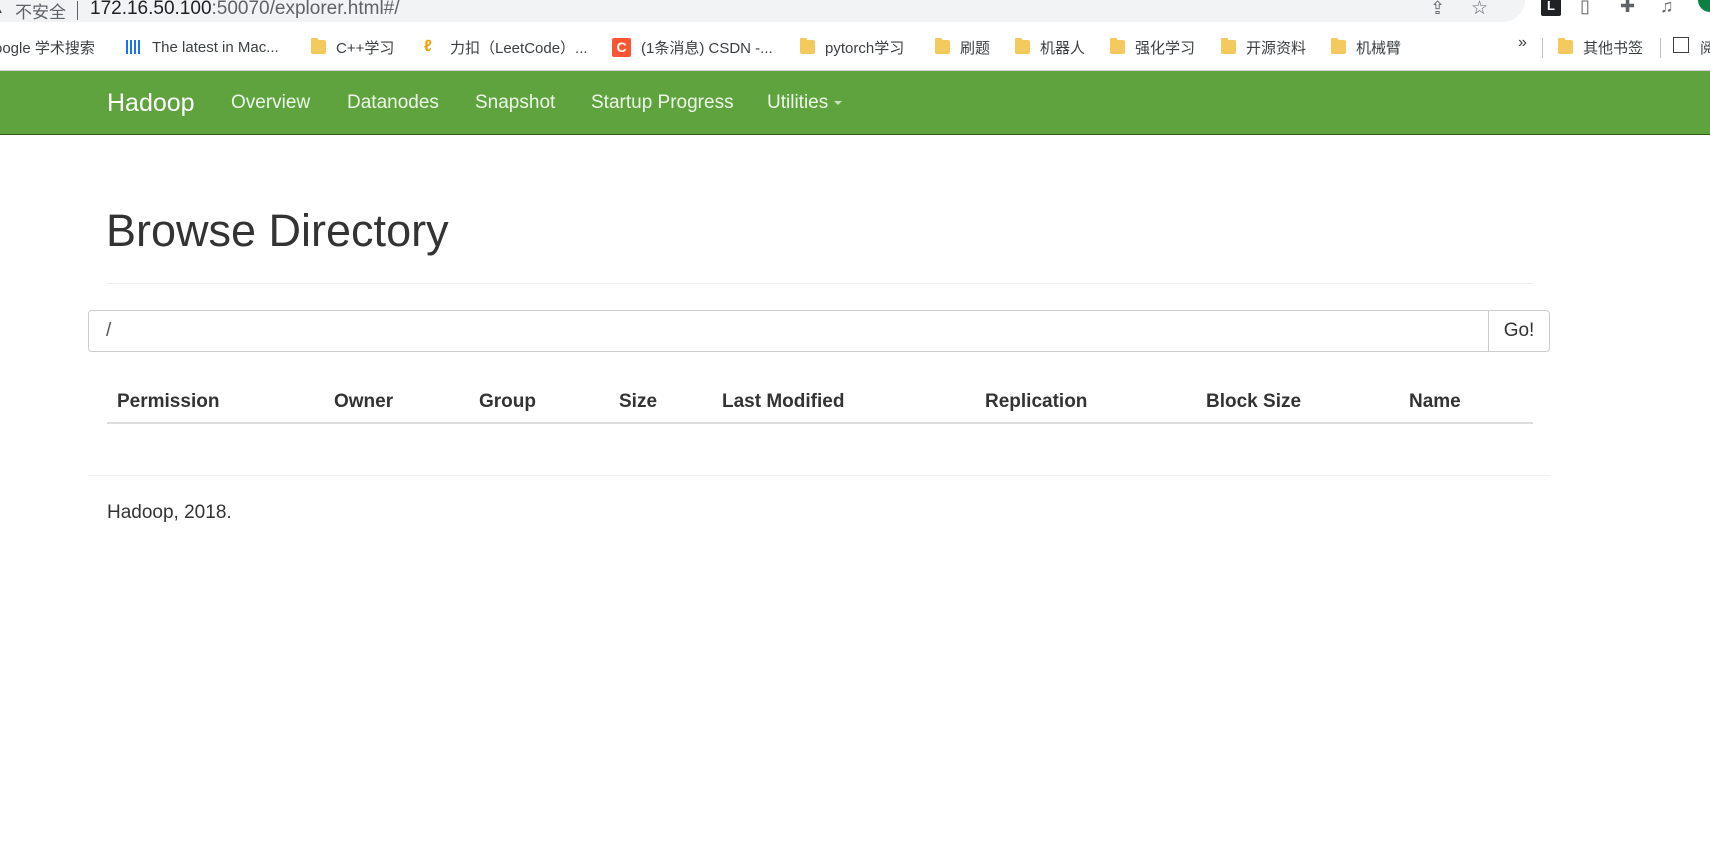 The height and width of the screenshot is (867, 1710). What do you see at coordinates (515, 103) in the screenshot?
I see `nav-snapshot: Snapshot` at bounding box center [515, 103].